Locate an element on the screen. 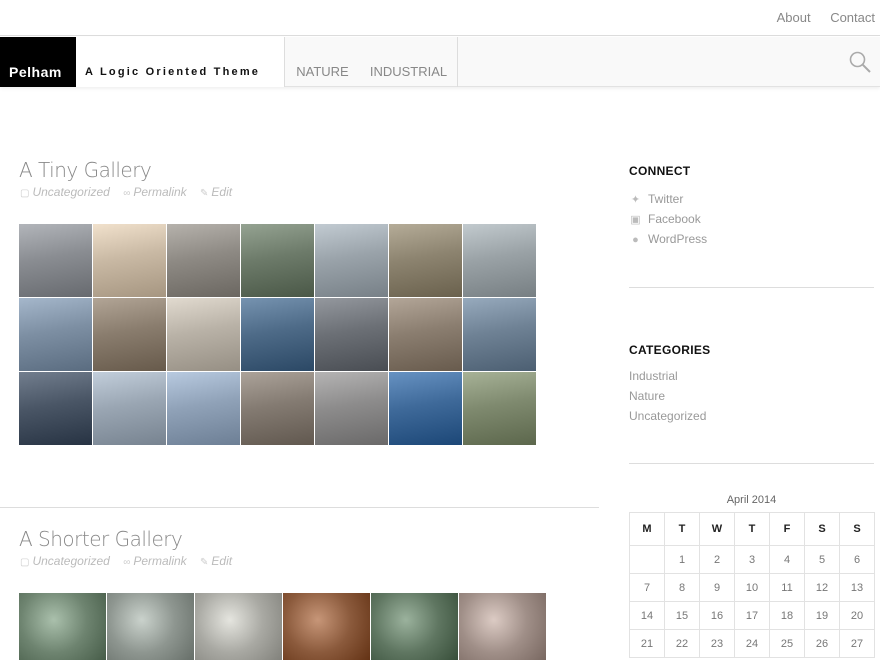 This screenshot has width=880, height=660. wordpress-link: ● WordPress is located at coordinates (668, 241).